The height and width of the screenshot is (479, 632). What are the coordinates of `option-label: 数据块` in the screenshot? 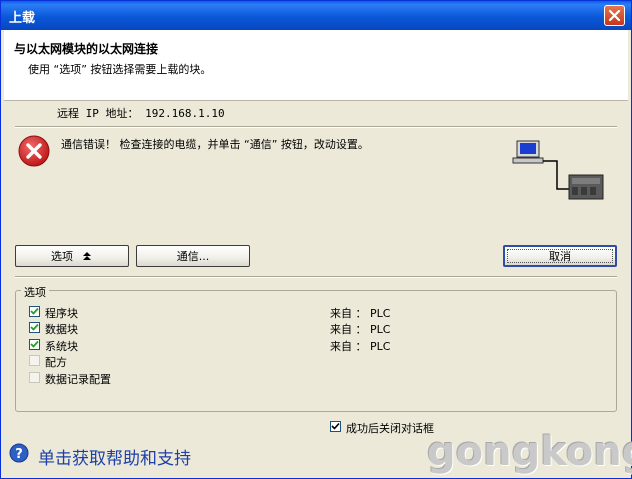 It's located at (61, 329).